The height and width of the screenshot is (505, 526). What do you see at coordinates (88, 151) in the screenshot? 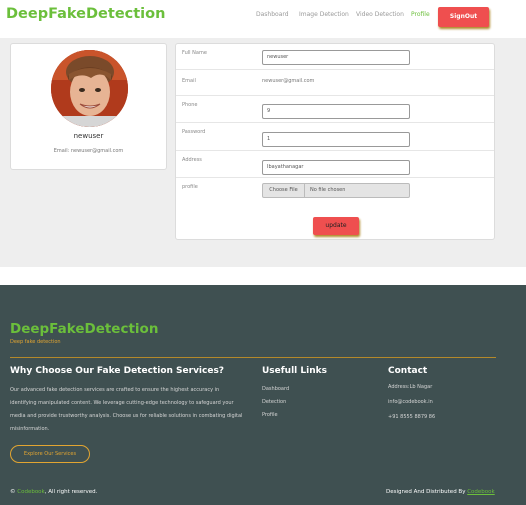
I see `profile-email: Email: newuser@gmail.com` at bounding box center [88, 151].